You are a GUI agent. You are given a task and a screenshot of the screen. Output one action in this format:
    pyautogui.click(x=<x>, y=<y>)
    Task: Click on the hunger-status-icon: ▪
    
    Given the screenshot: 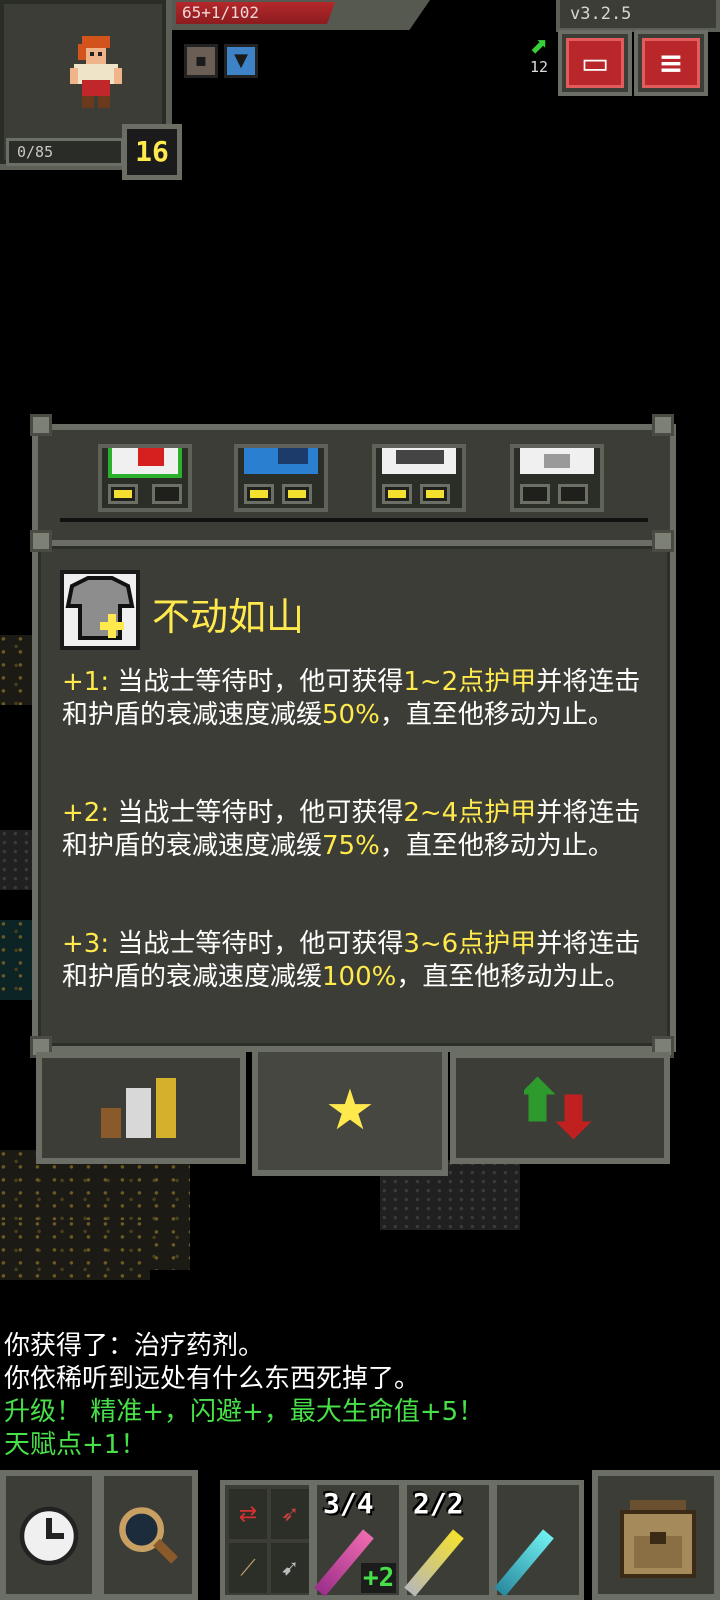 What is the action you would take?
    pyautogui.click(x=201, y=61)
    